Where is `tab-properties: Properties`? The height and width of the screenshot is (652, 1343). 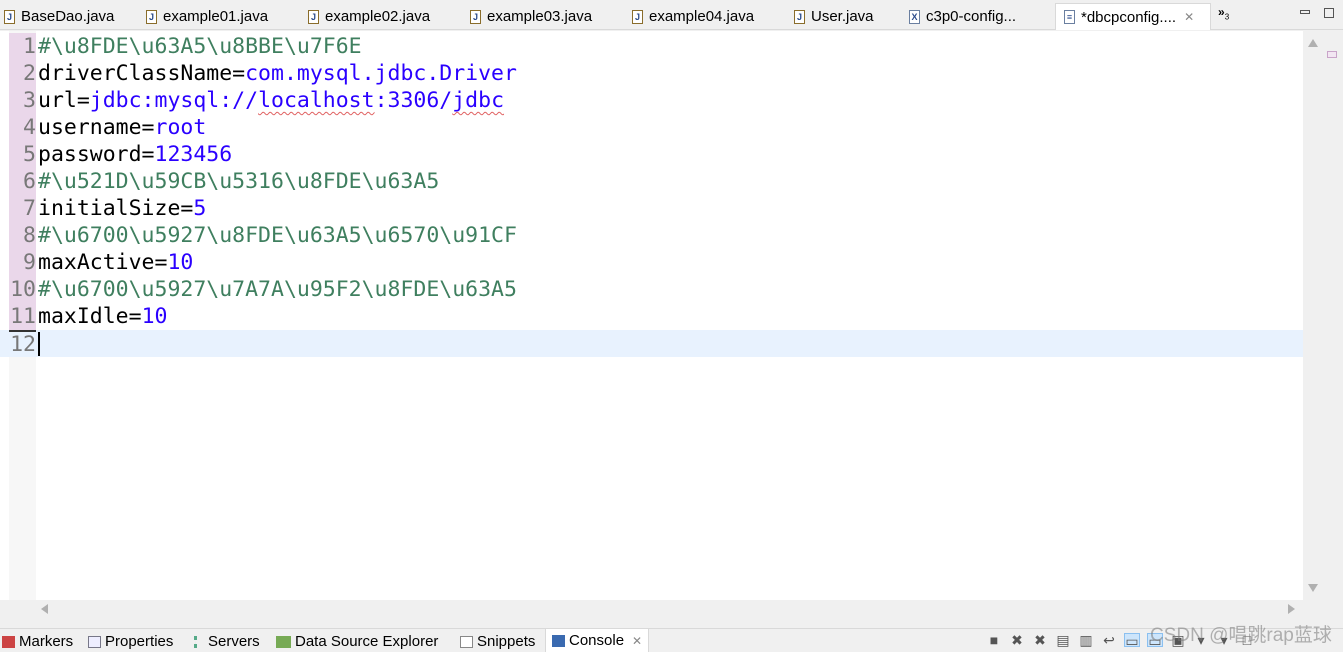 tab-properties: Properties is located at coordinates (130, 641).